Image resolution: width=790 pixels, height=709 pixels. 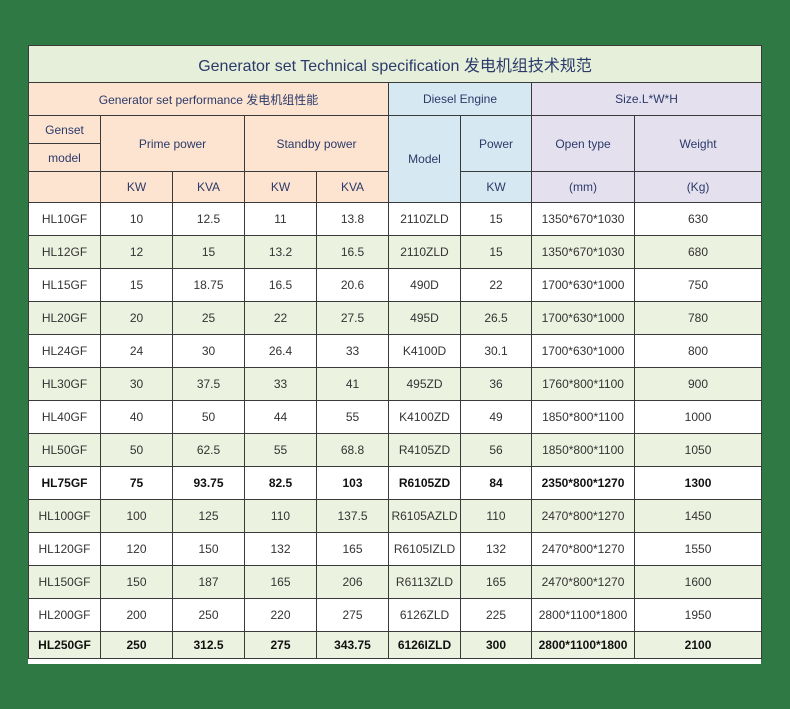 I want to click on cell-weight: 680, so click(x=698, y=252).